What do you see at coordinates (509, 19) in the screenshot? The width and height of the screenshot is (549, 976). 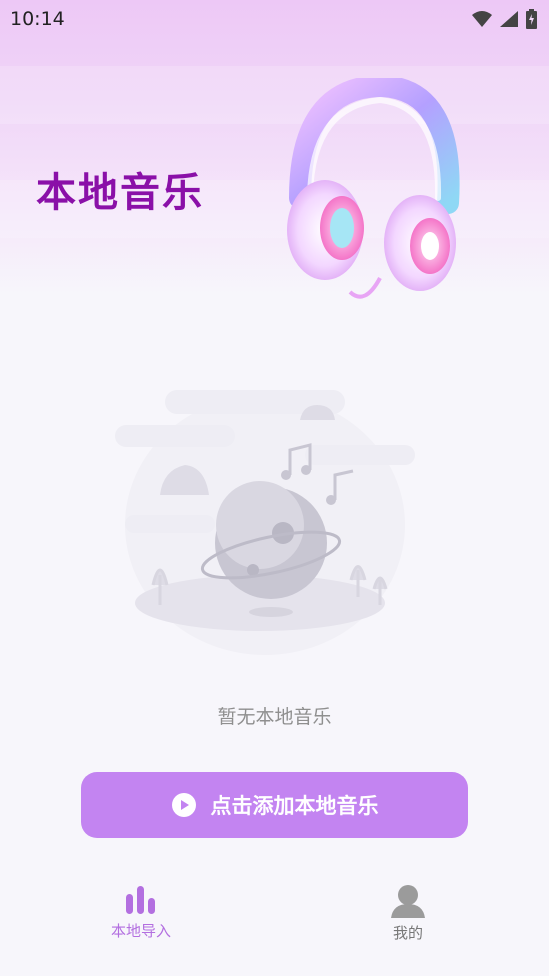 I see `signal-icon` at bounding box center [509, 19].